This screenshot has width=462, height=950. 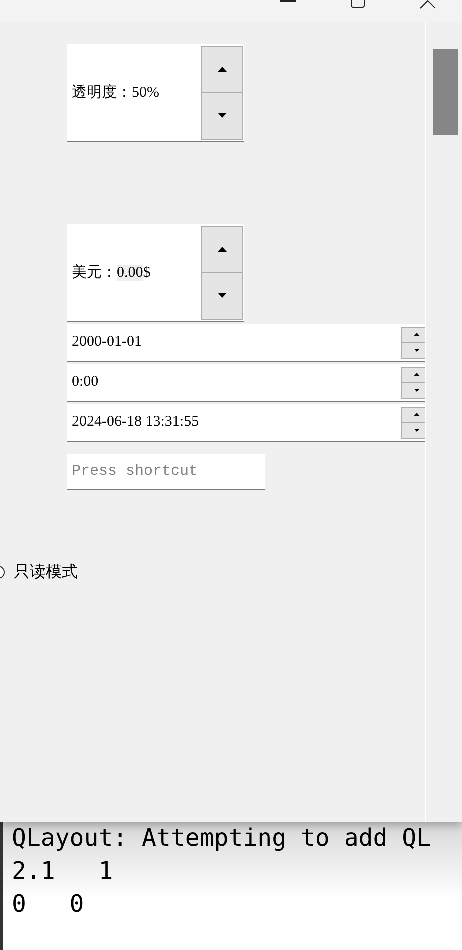 What do you see at coordinates (130, 273) in the screenshot?
I see `spin-value: 0.00` at bounding box center [130, 273].